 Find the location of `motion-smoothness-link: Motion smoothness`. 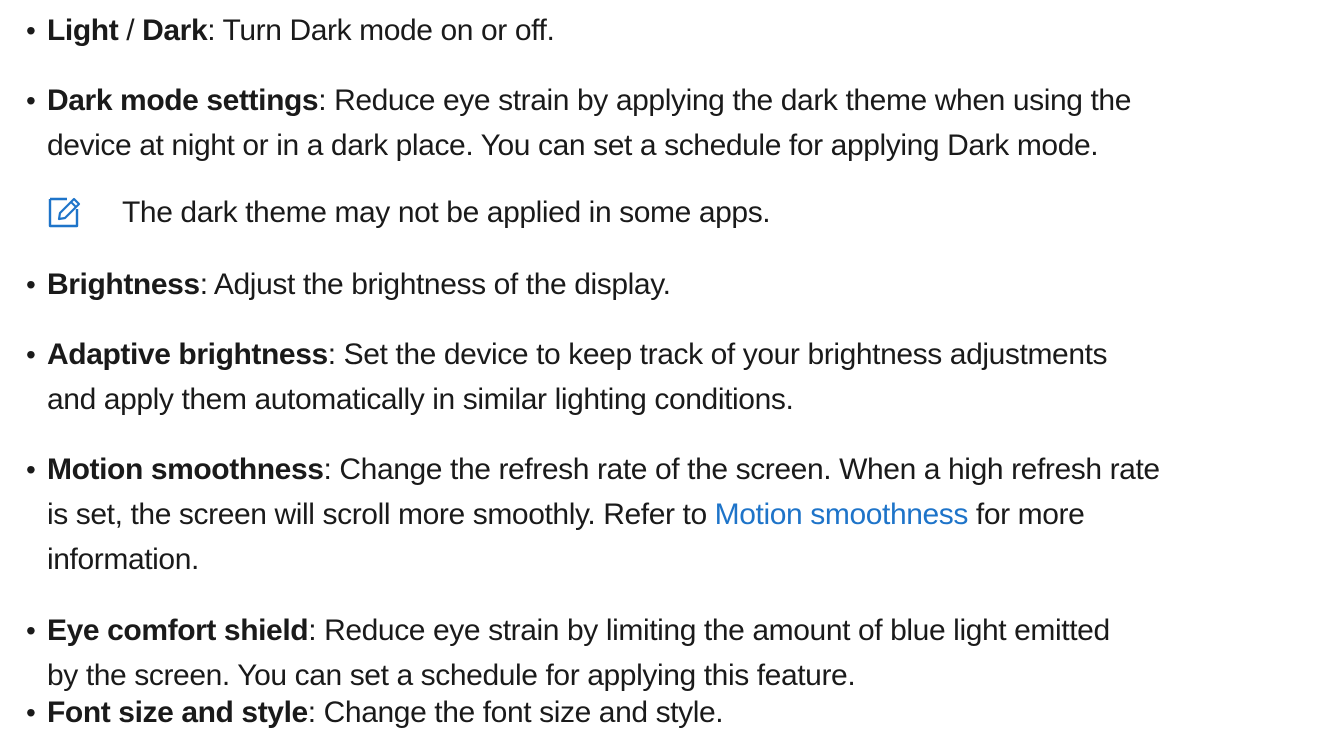

motion-smoothness-link: Motion smoothness is located at coordinates (842, 514).